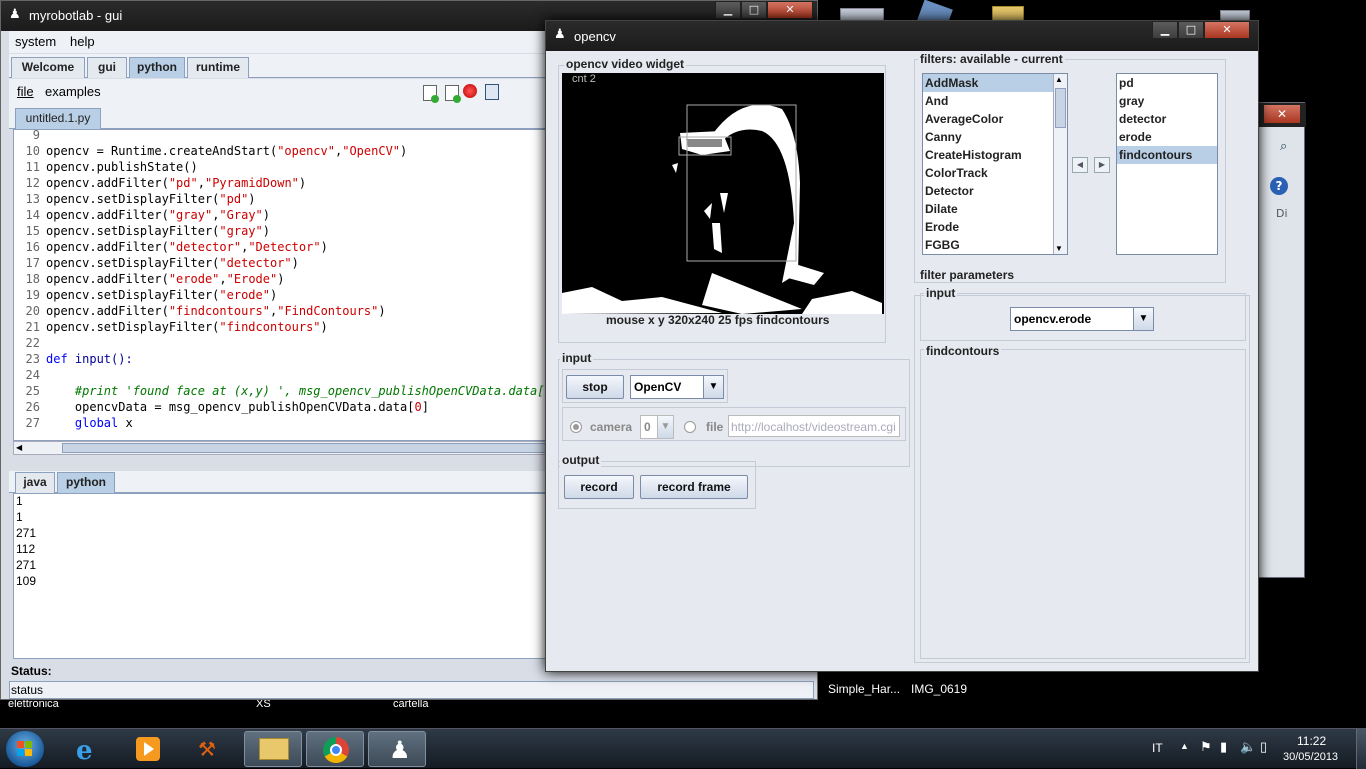 The width and height of the screenshot is (1366, 769). Describe the element at coordinates (988, 101) in the screenshot. I see `available-filter-item: And` at that location.